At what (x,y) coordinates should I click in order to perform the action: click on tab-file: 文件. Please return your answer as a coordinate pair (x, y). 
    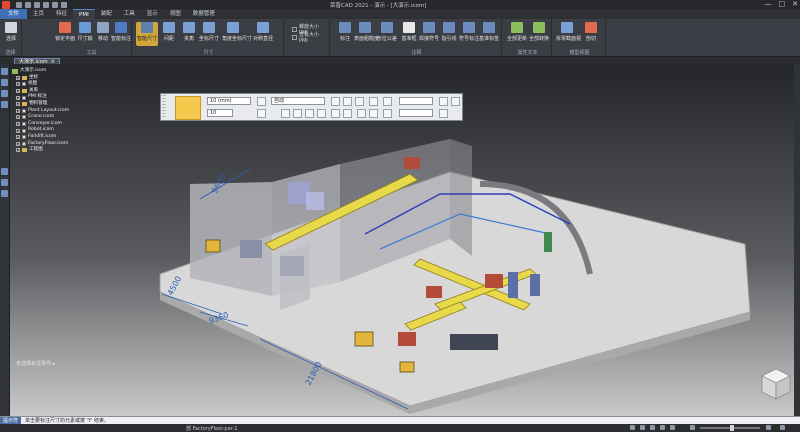
    Looking at the image, I should click on (14, 14).